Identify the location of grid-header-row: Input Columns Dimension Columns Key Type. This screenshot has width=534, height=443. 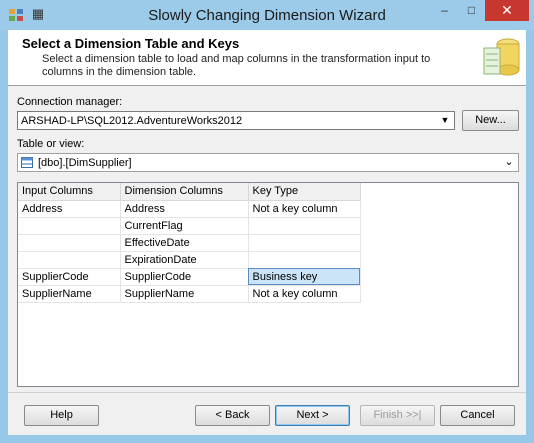
(189, 192).